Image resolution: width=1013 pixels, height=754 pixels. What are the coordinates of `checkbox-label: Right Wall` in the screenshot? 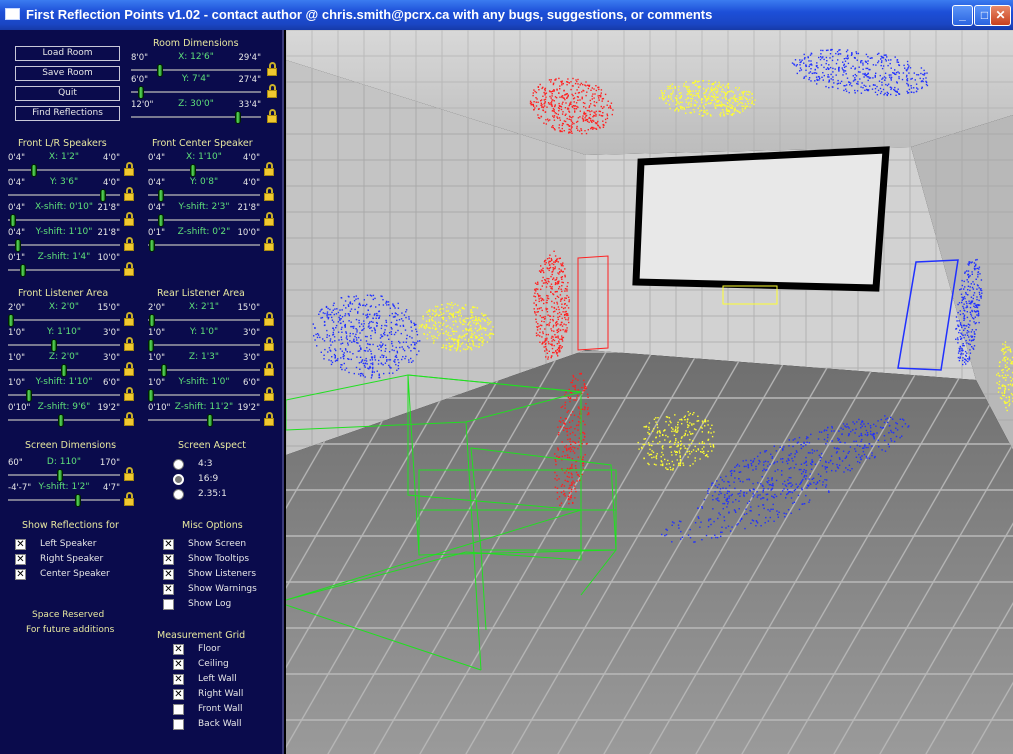 It's located at (220, 694).